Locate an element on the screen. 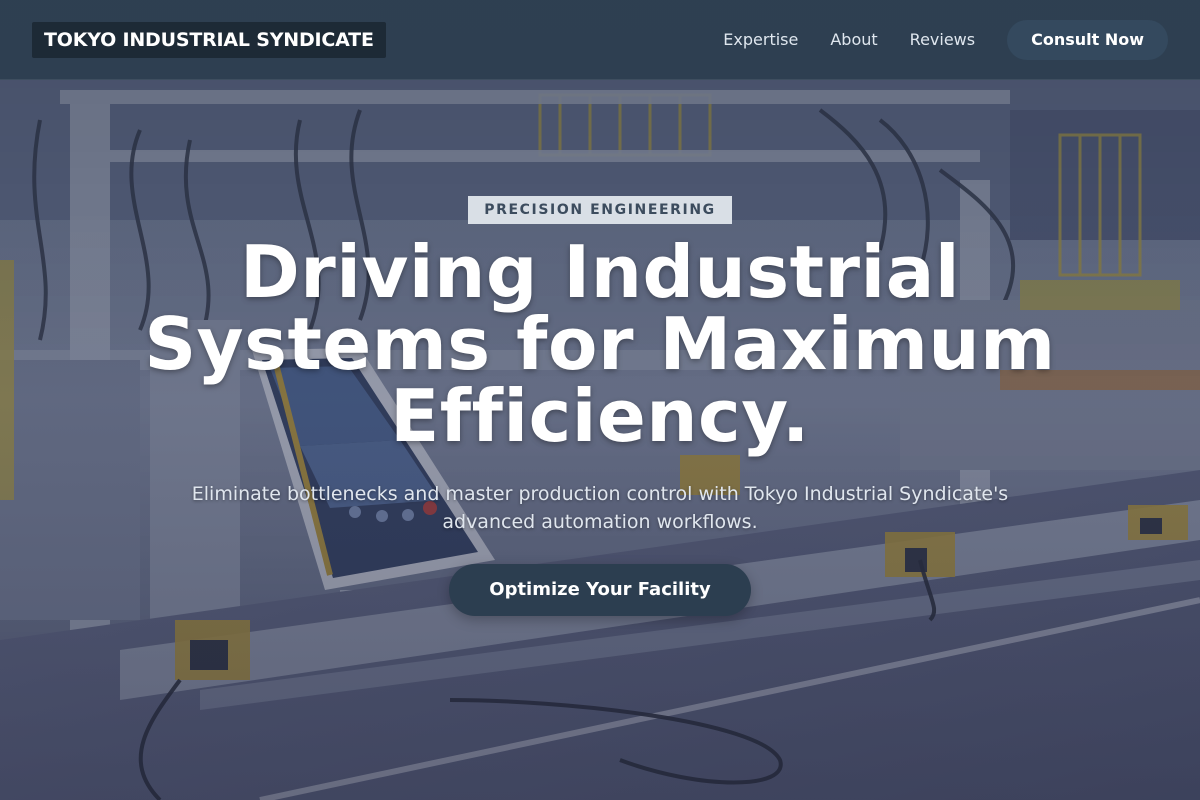 Image resolution: width=1200 pixels, height=800 pixels. consult-now-button: Consult Now is located at coordinates (1087, 40).